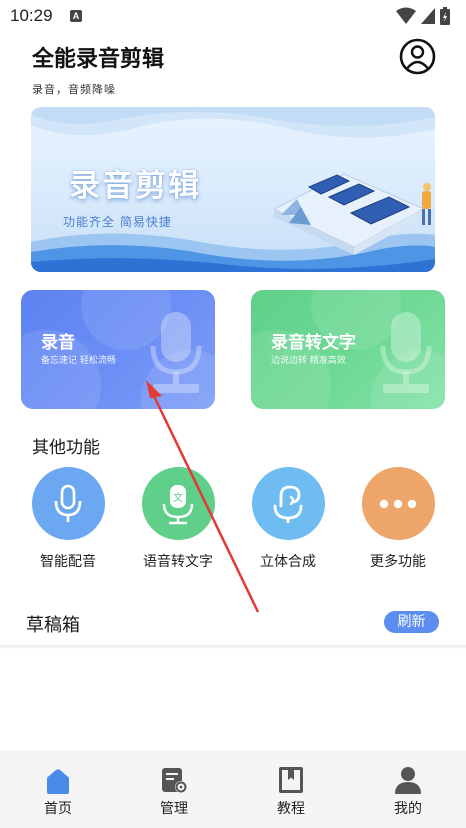 This screenshot has width=466, height=828. I want to click on smart-dubbing-circle, so click(68, 503).